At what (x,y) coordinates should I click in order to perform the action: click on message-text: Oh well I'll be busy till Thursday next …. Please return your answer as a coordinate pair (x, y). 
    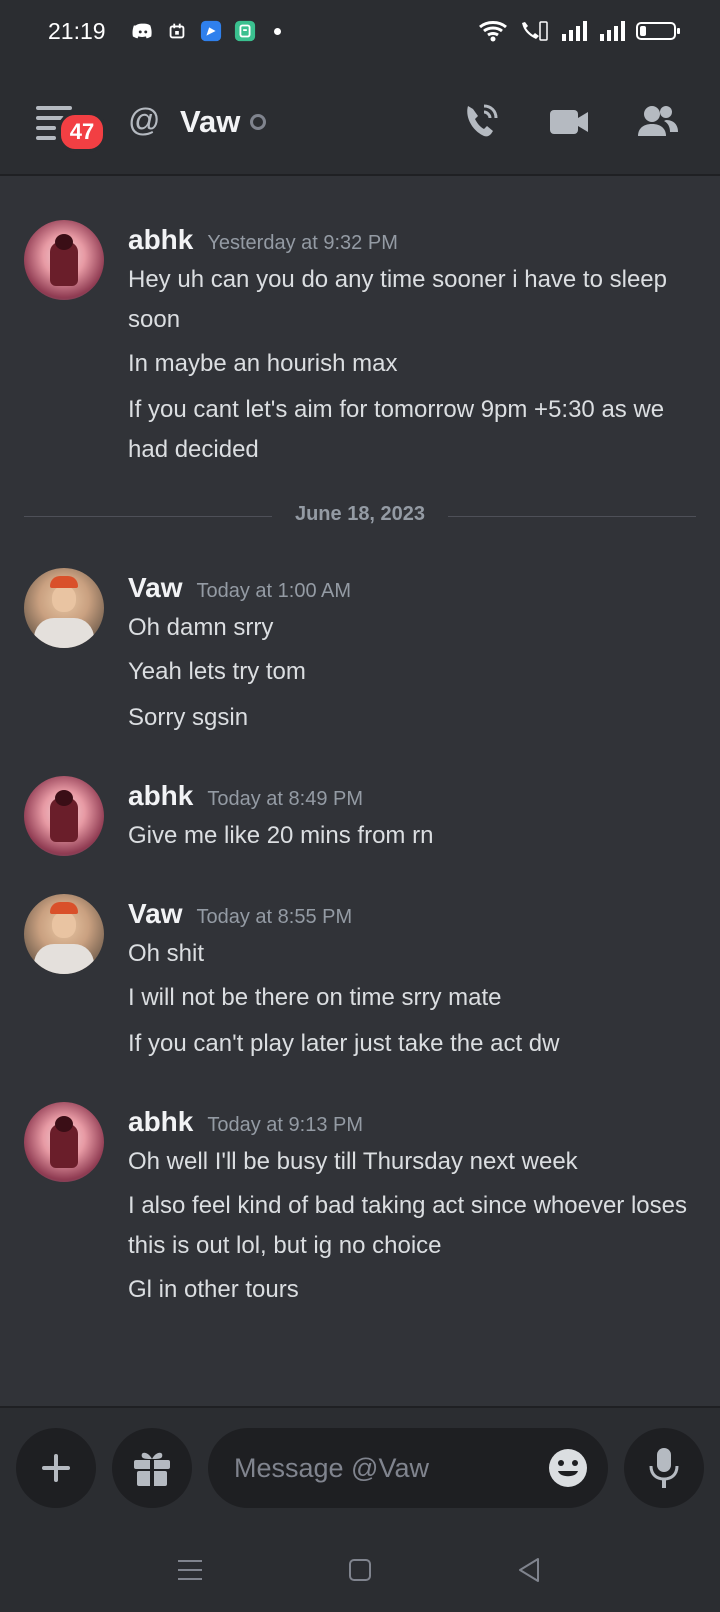
    Looking at the image, I should click on (353, 1161).